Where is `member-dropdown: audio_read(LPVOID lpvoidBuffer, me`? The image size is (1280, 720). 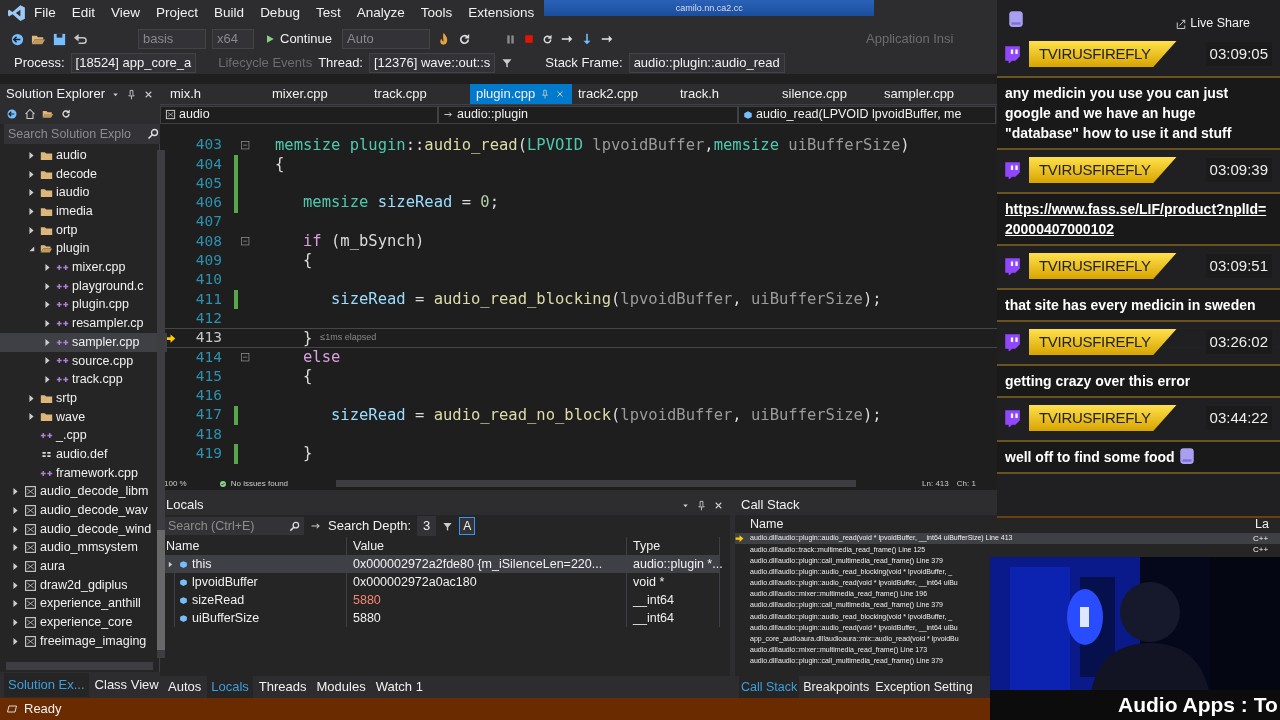
member-dropdown: audio_read(LPVOID lpvoidBuffer, me is located at coordinates (867, 114).